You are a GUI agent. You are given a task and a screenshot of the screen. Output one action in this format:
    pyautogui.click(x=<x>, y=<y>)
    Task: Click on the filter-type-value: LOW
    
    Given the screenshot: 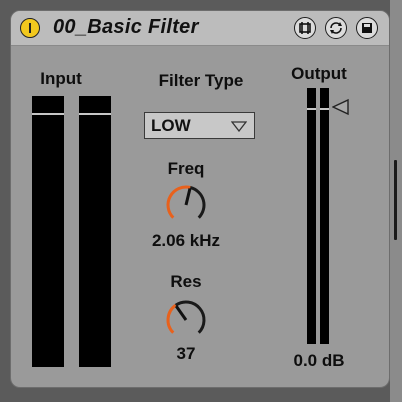 What is the action you would take?
    pyautogui.click(x=171, y=125)
    